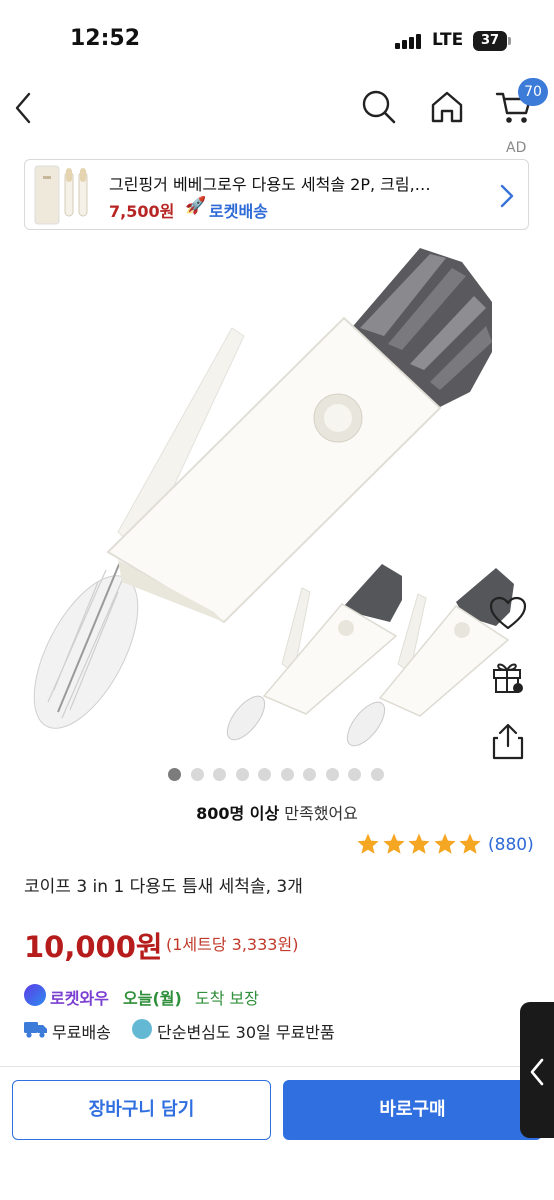  I want to click on heart-icon, so click(508, 614).